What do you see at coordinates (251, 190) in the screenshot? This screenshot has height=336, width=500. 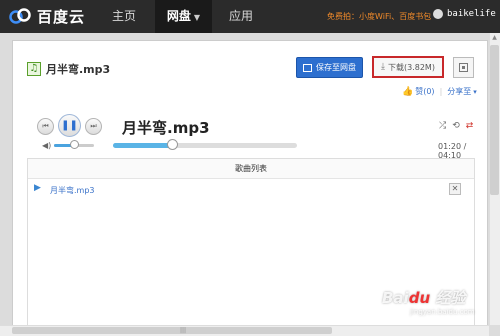 I see `list-item: ▶ 月半弯.mp3 ✕` at bounding box center [251, 190].